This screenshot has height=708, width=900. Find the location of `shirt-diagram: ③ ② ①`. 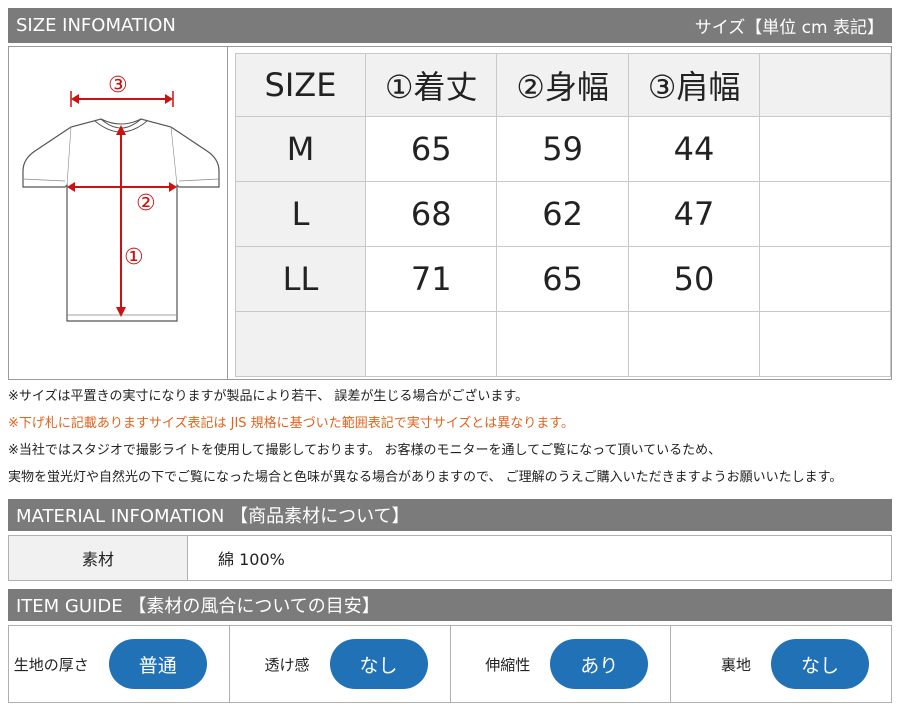

shirt-diagram: ③ ② ① is located at coordinates (118, 213).